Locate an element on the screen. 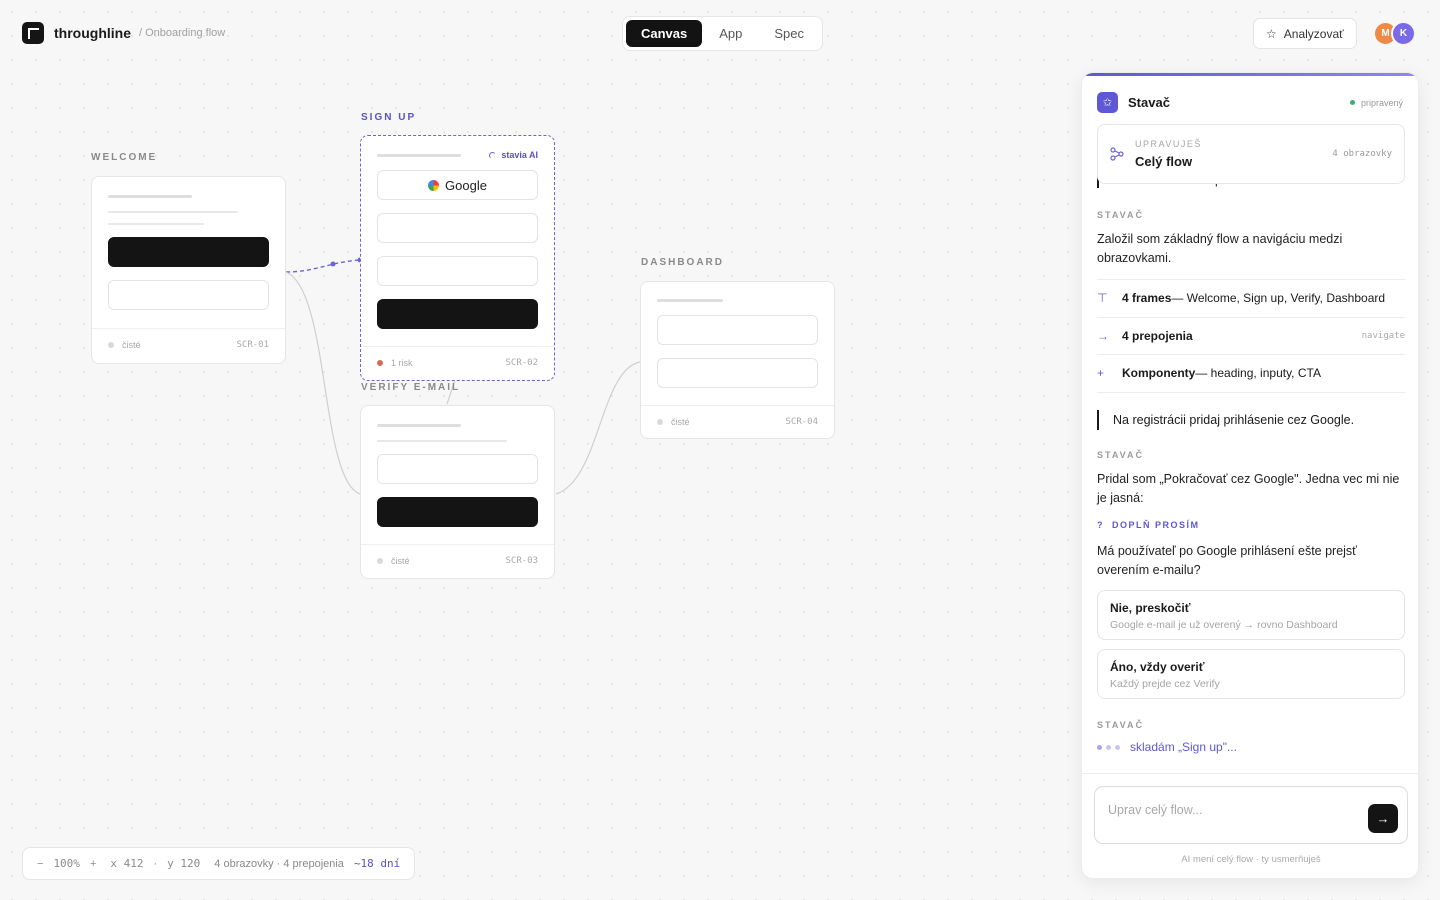  frame-dashboard: čisté SCR-04 is located at coordinates (737, 360).